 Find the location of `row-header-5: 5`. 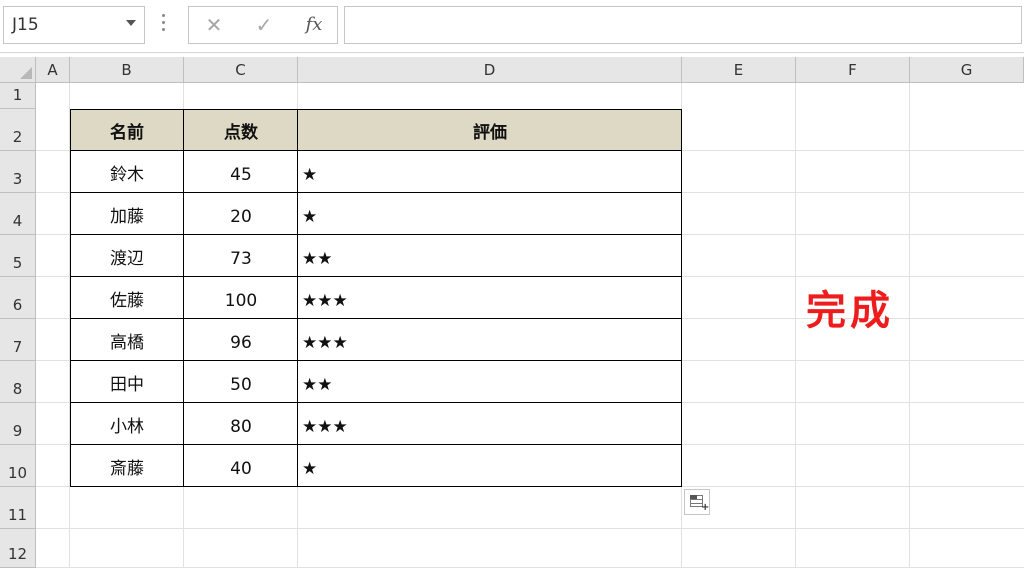

row-header-5: 5 is located at coordinates (18, 256).